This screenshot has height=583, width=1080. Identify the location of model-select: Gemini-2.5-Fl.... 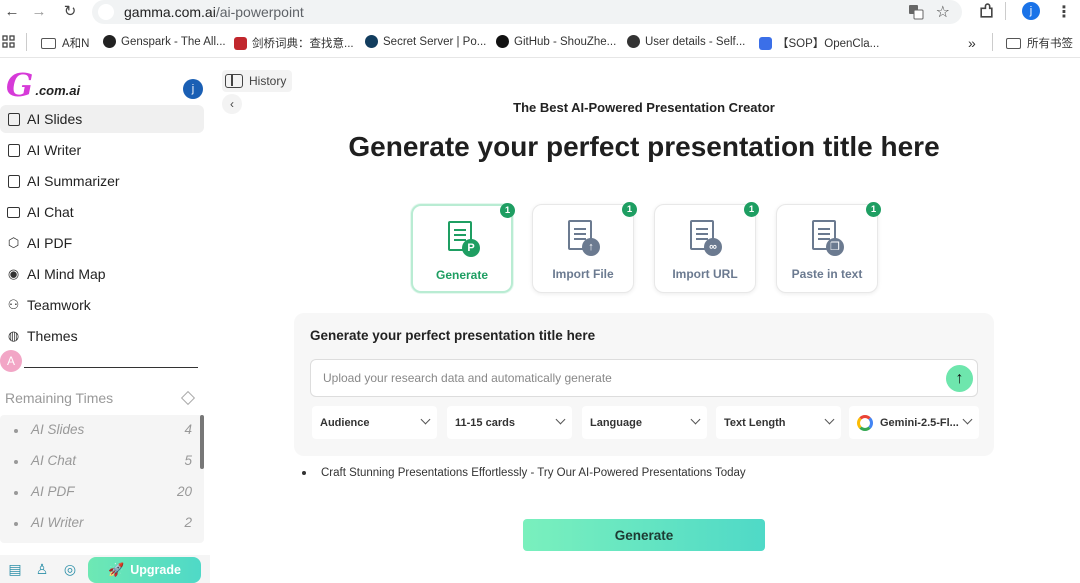
(914, 422).